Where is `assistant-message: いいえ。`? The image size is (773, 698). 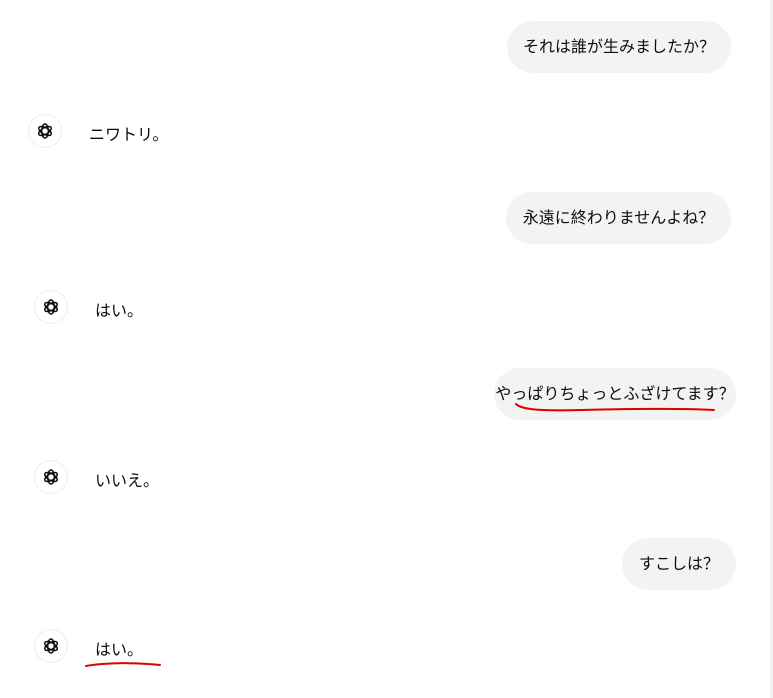 assistant-message: いいえ。 is located at coordinates (134, 478).